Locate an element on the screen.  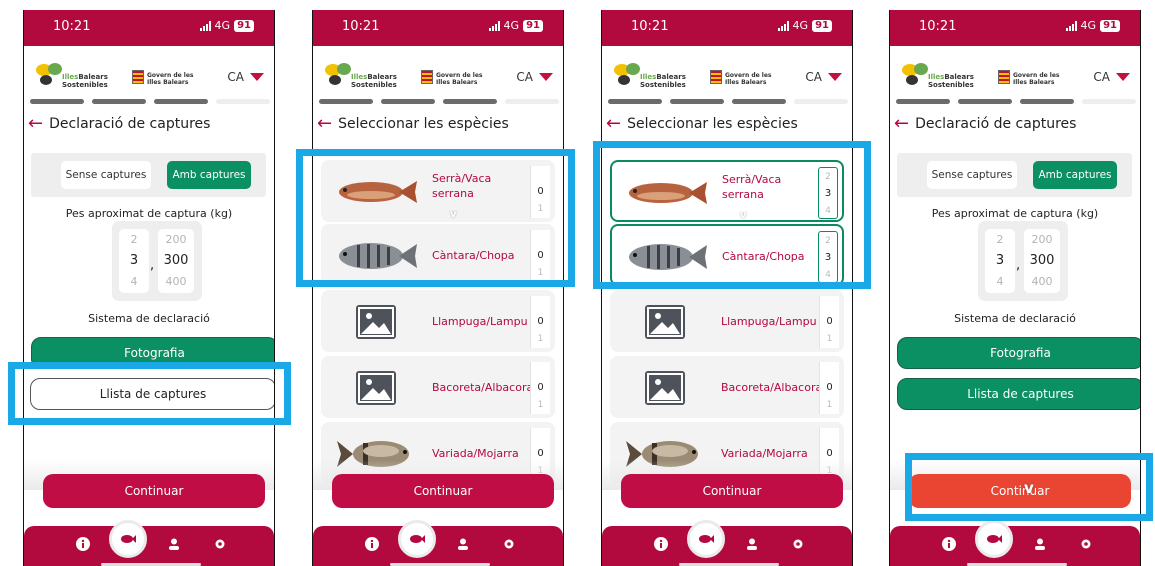
species-name: Bacoreta/Albacora is located at coordinates (771, 387).